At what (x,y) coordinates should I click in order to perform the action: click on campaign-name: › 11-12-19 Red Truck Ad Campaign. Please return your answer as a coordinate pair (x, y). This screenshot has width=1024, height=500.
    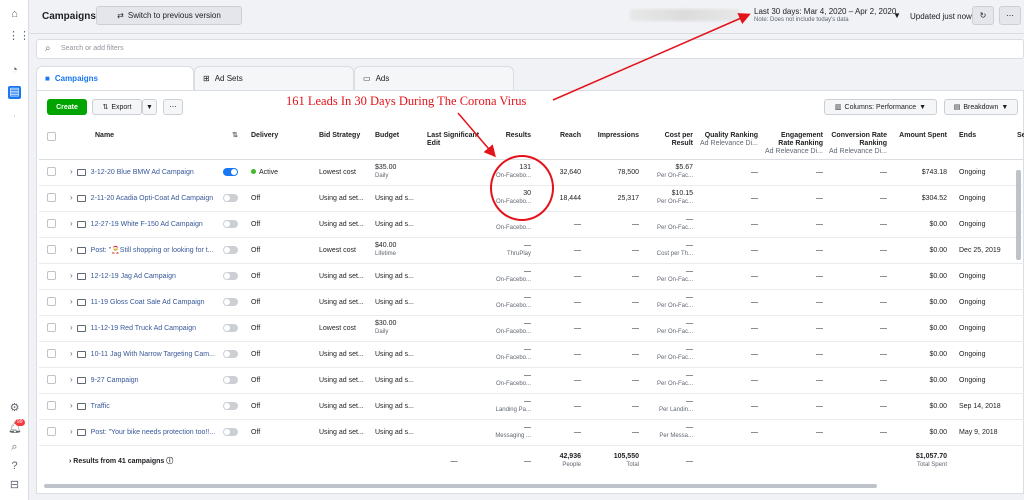
    Looking at the image, I should click on (143, 328).